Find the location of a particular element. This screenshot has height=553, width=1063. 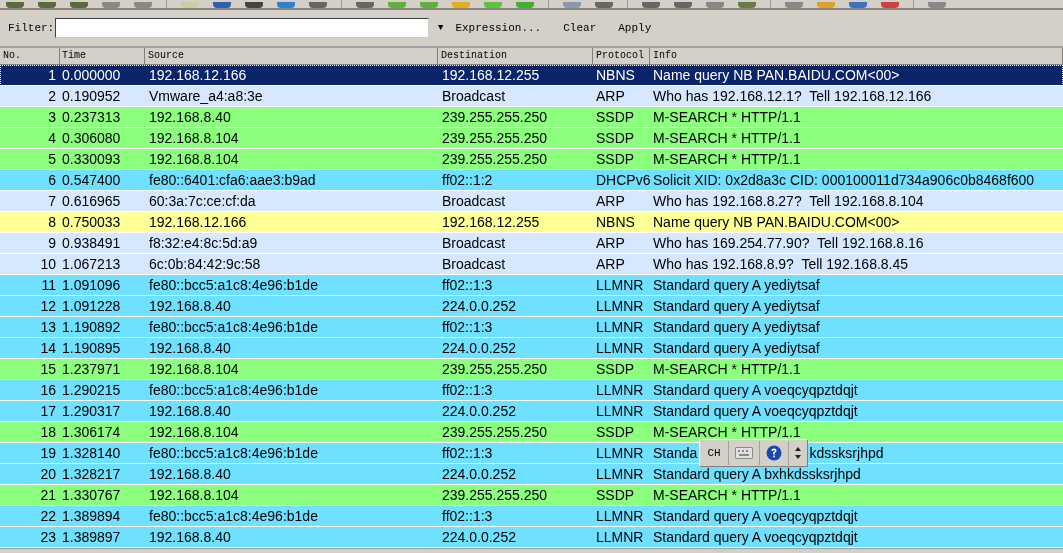

packet-row: 23 1.389897 192.168.8.40 224.0.0.252 LLMNR Standard query A voeqcyqpztdqjt is located at coordinates (531, 537).